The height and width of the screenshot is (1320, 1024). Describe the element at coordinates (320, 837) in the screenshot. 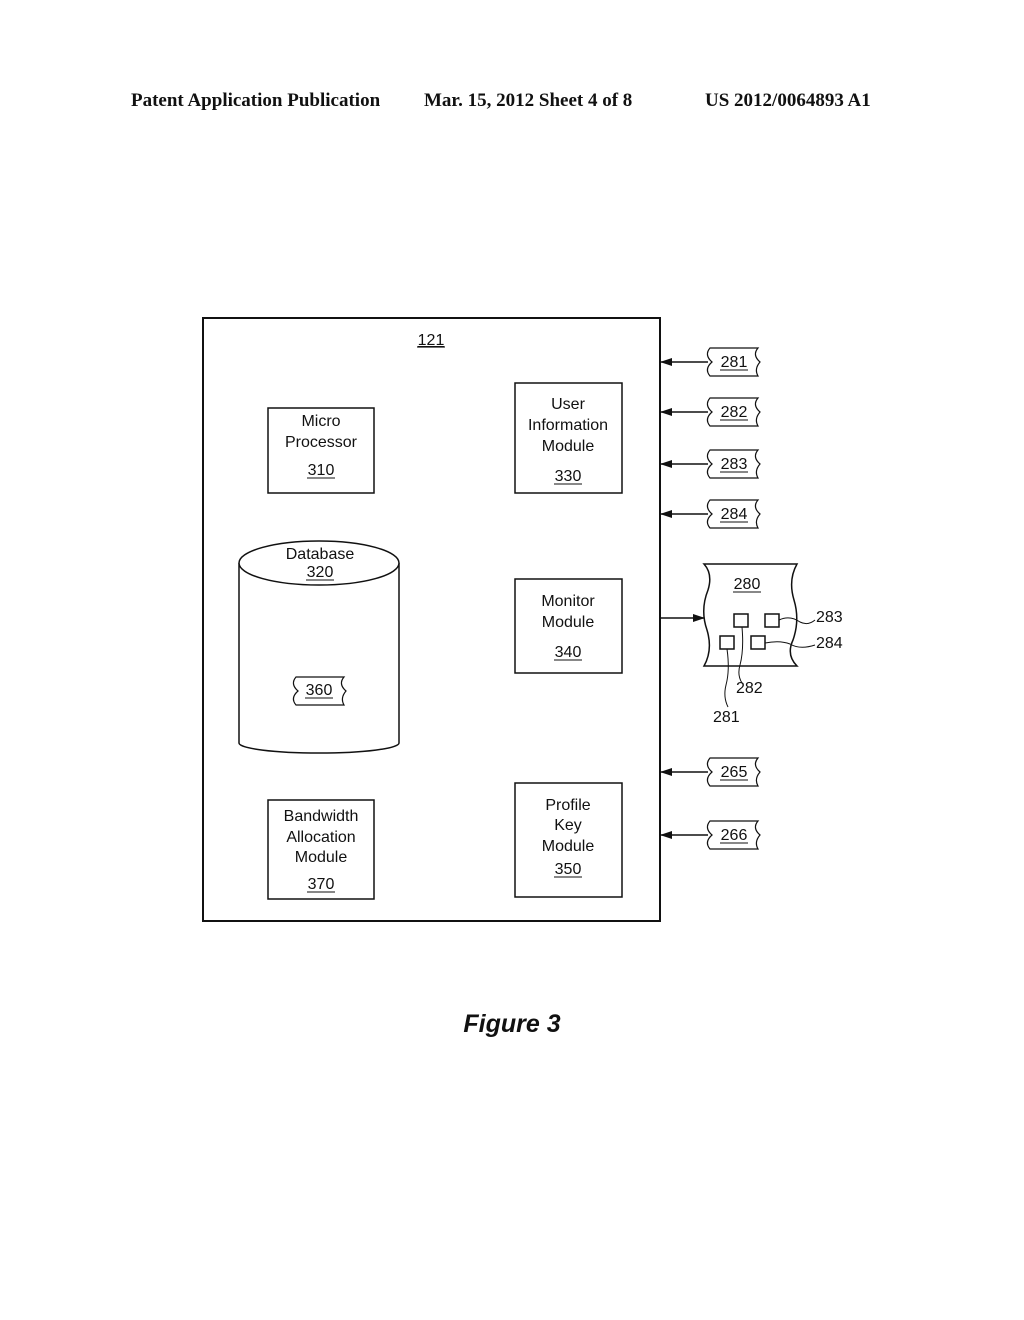

I see `bandwidth-label-2: Allocation` at that location.